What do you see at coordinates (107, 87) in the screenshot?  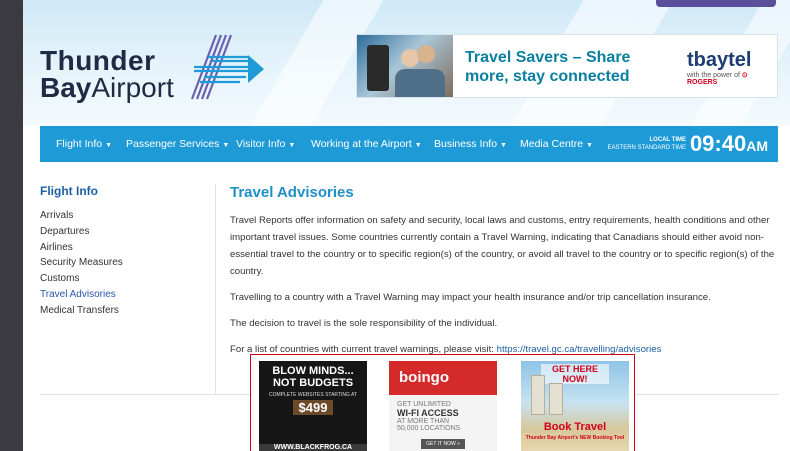 I see `logo-word-bayairport: BayAirport` at bounding box center [107, 87].